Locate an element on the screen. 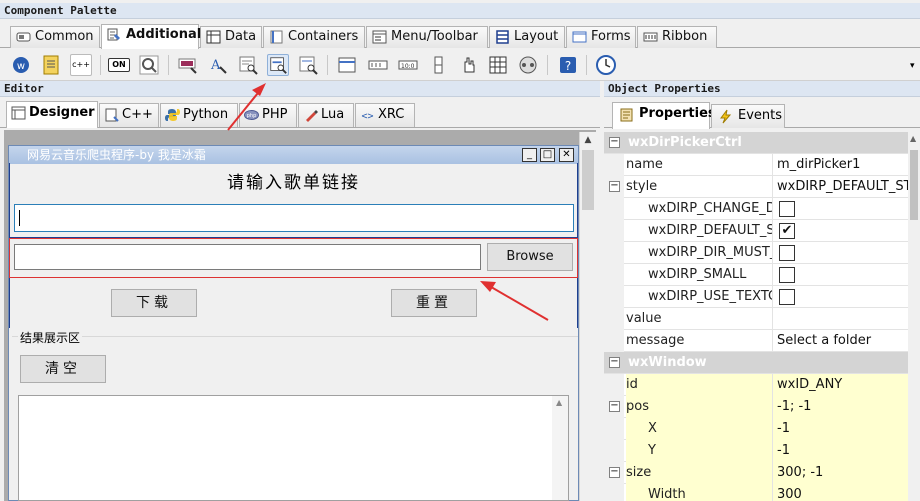 This screenshot has width=920, height=501. property-row: wxDIRP_DEFAULT_STYLE ✔ is located at coordinates (756, 231).